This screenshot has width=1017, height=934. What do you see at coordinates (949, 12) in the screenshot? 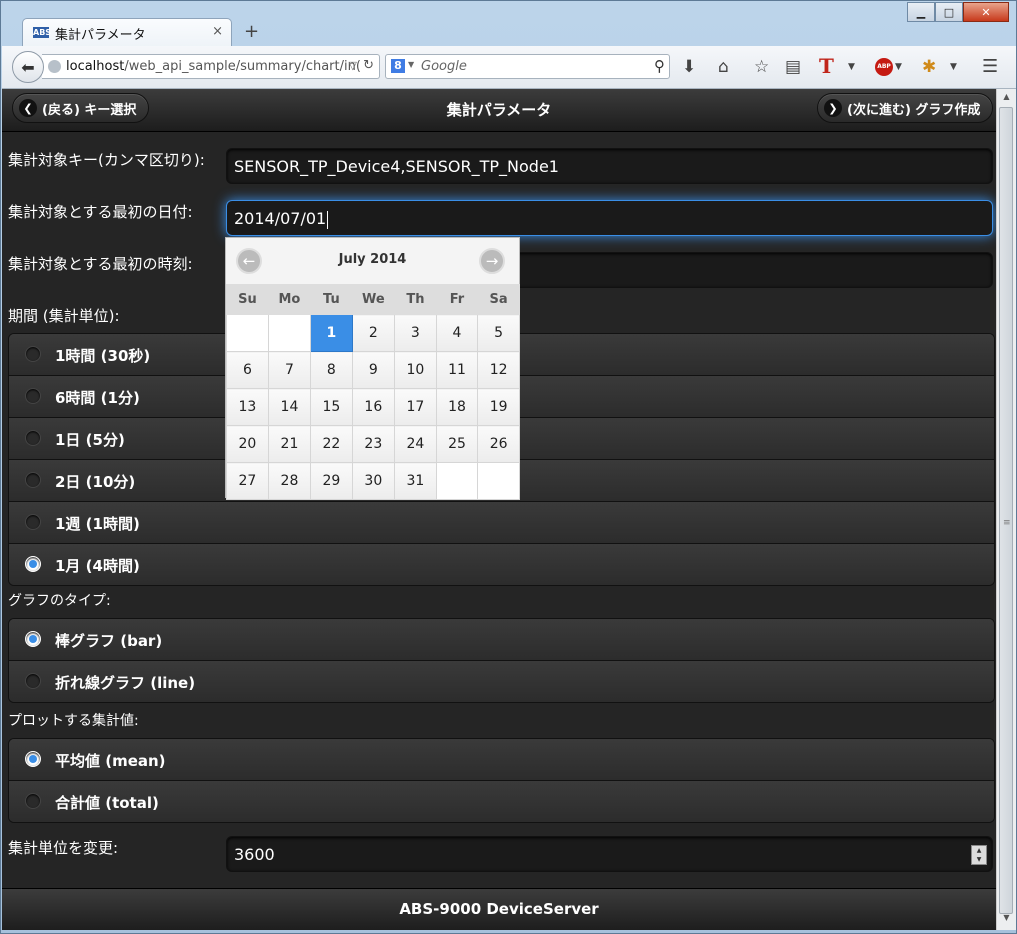
I see `maximize-button: □` at bounding box center [949, 12].